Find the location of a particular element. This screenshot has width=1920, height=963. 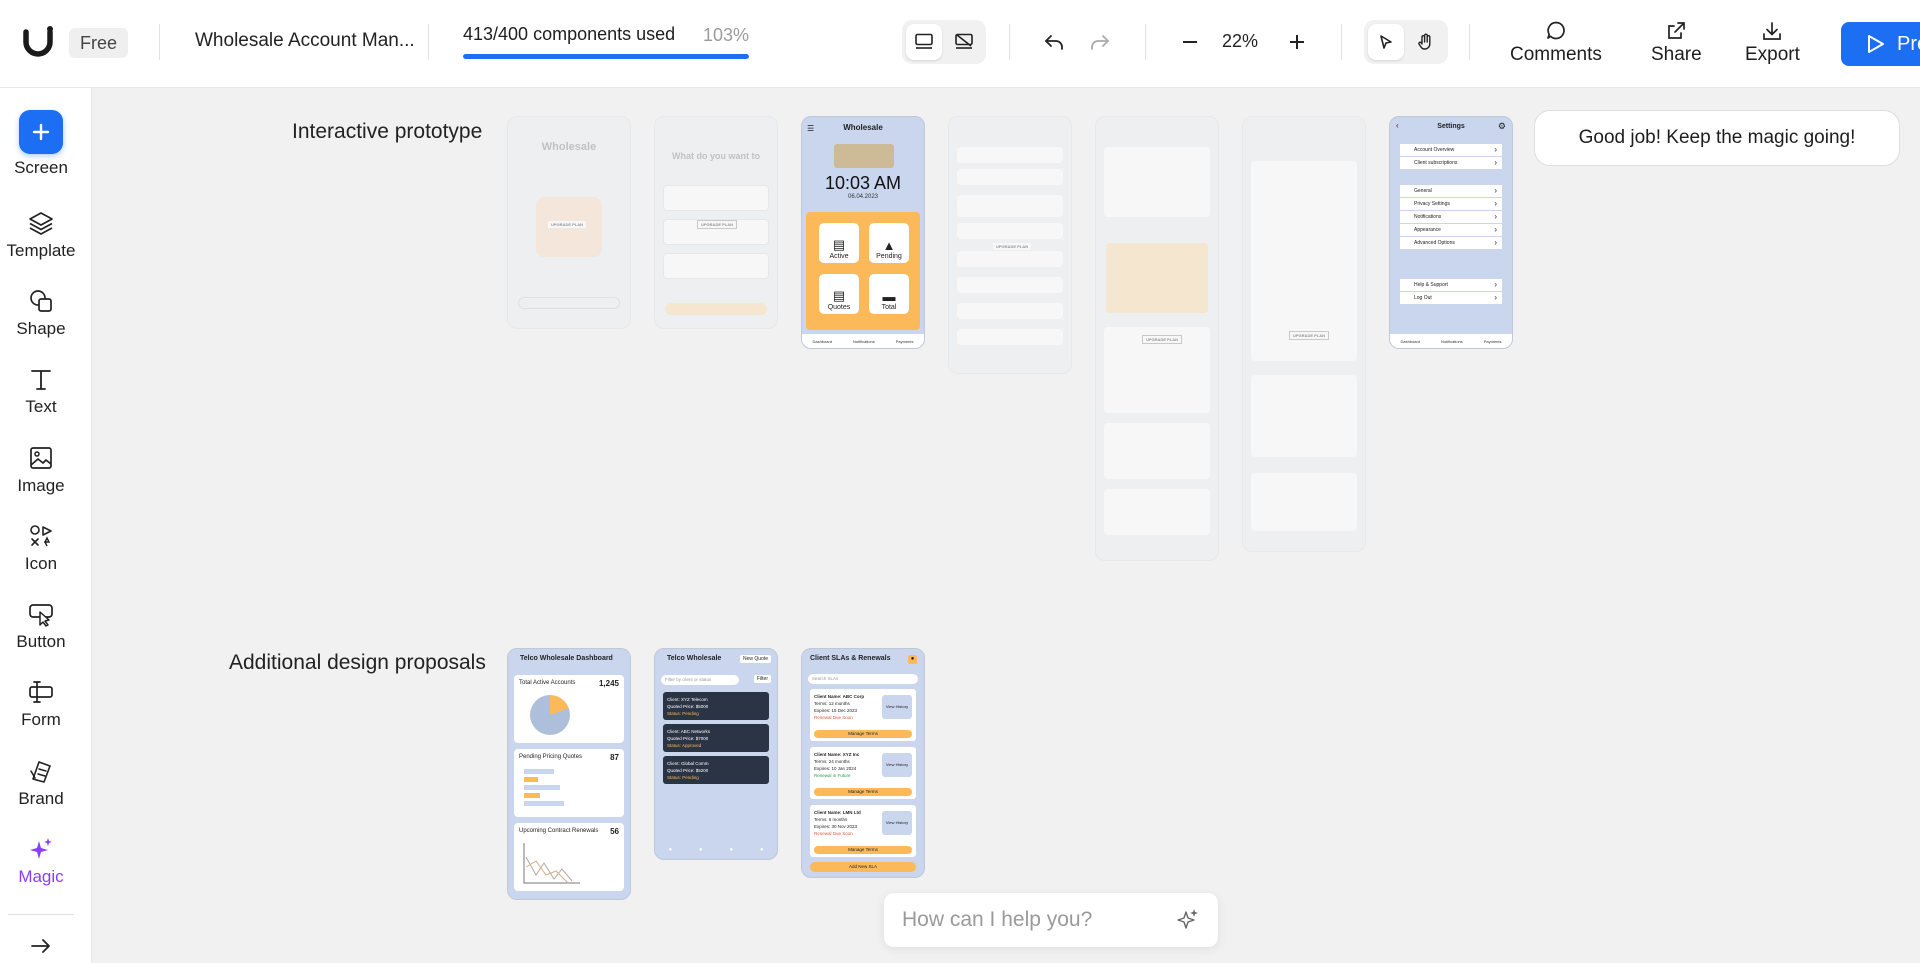

status-card-pending: ▲ Pending is located at coordinates (889, 243).